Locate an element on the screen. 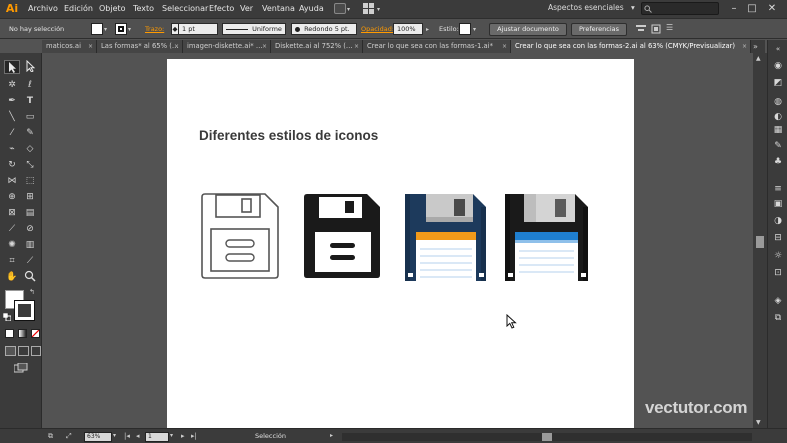  zoom-field: 63% is located at coordinates (98, 437).